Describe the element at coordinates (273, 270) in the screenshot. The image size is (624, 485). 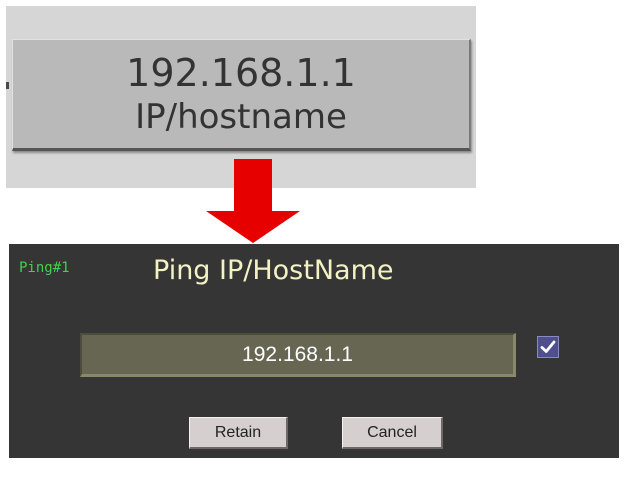
I see `dialog-title: Ping IP/HostName` at that location.